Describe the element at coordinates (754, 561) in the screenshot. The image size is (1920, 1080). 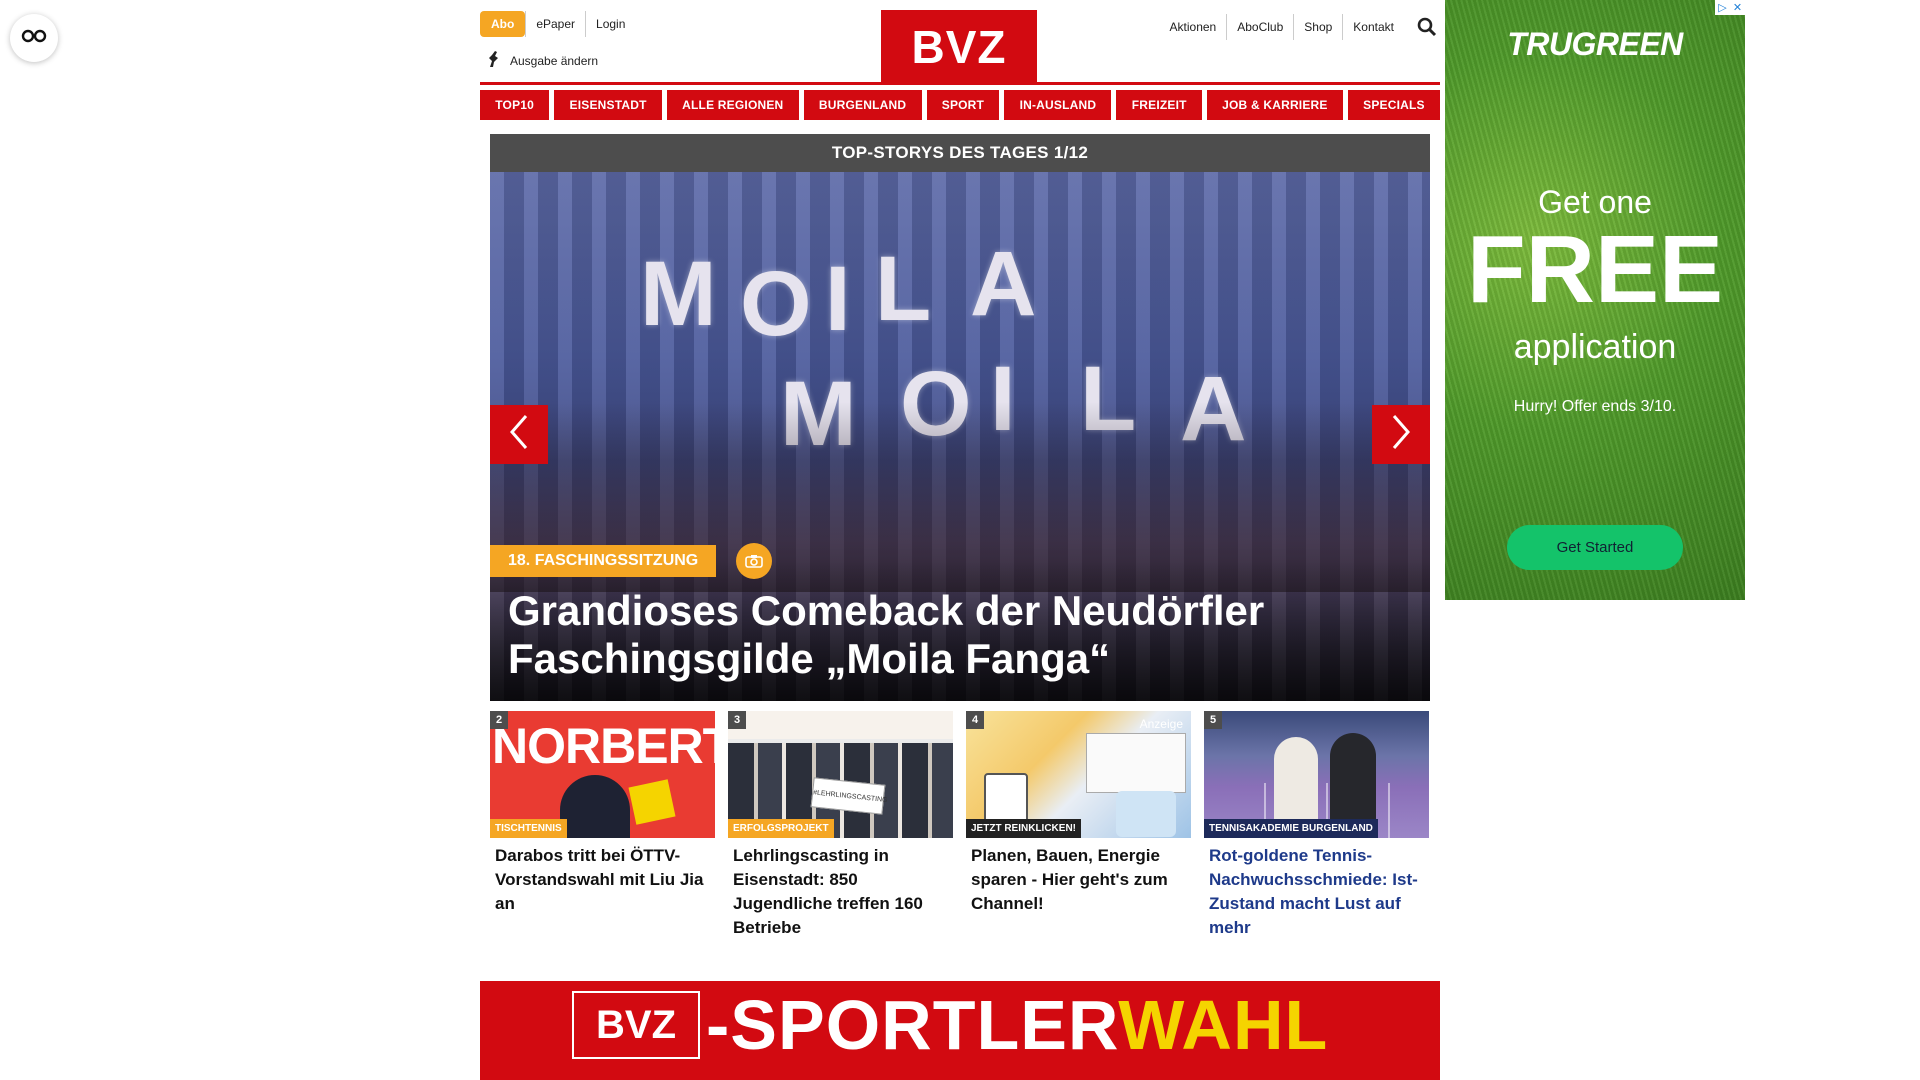
I see `camera-icon` at that location.